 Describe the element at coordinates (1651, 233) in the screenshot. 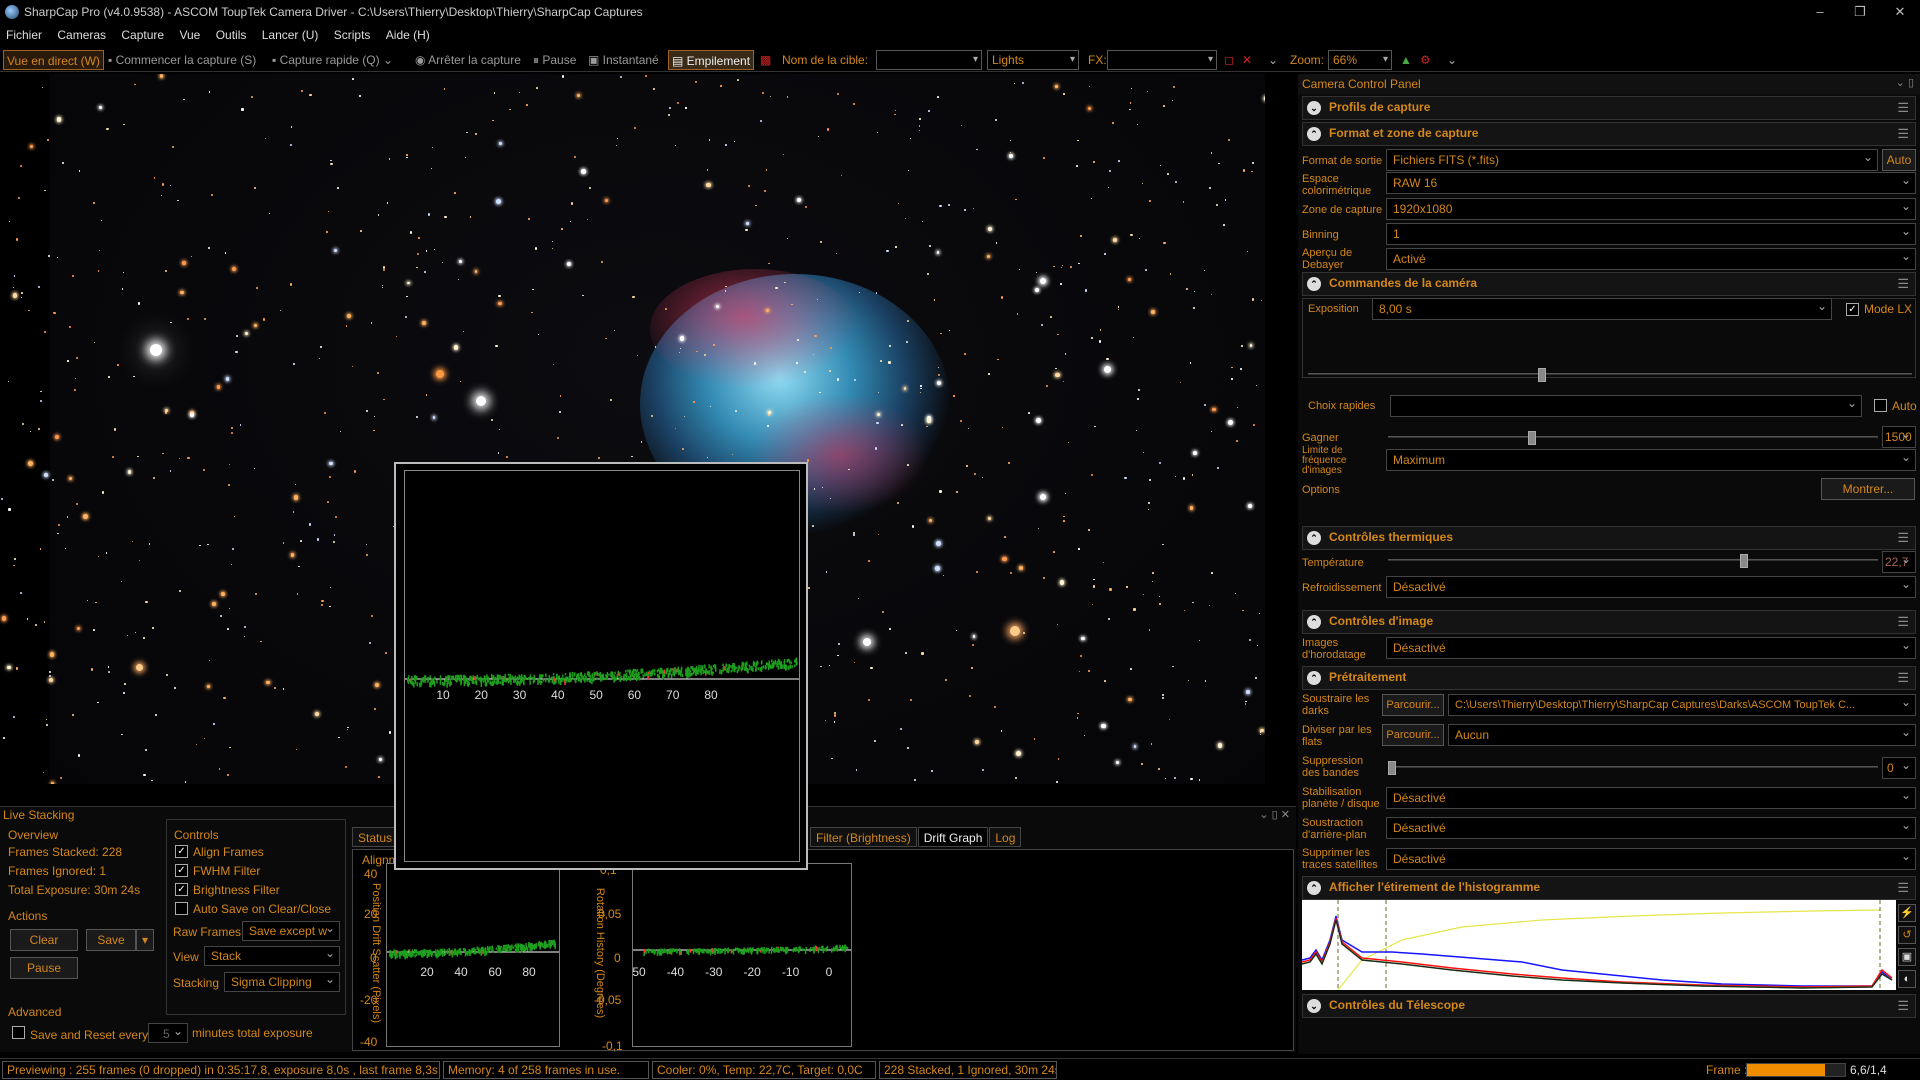

I see `binning-select: 1` at that location.